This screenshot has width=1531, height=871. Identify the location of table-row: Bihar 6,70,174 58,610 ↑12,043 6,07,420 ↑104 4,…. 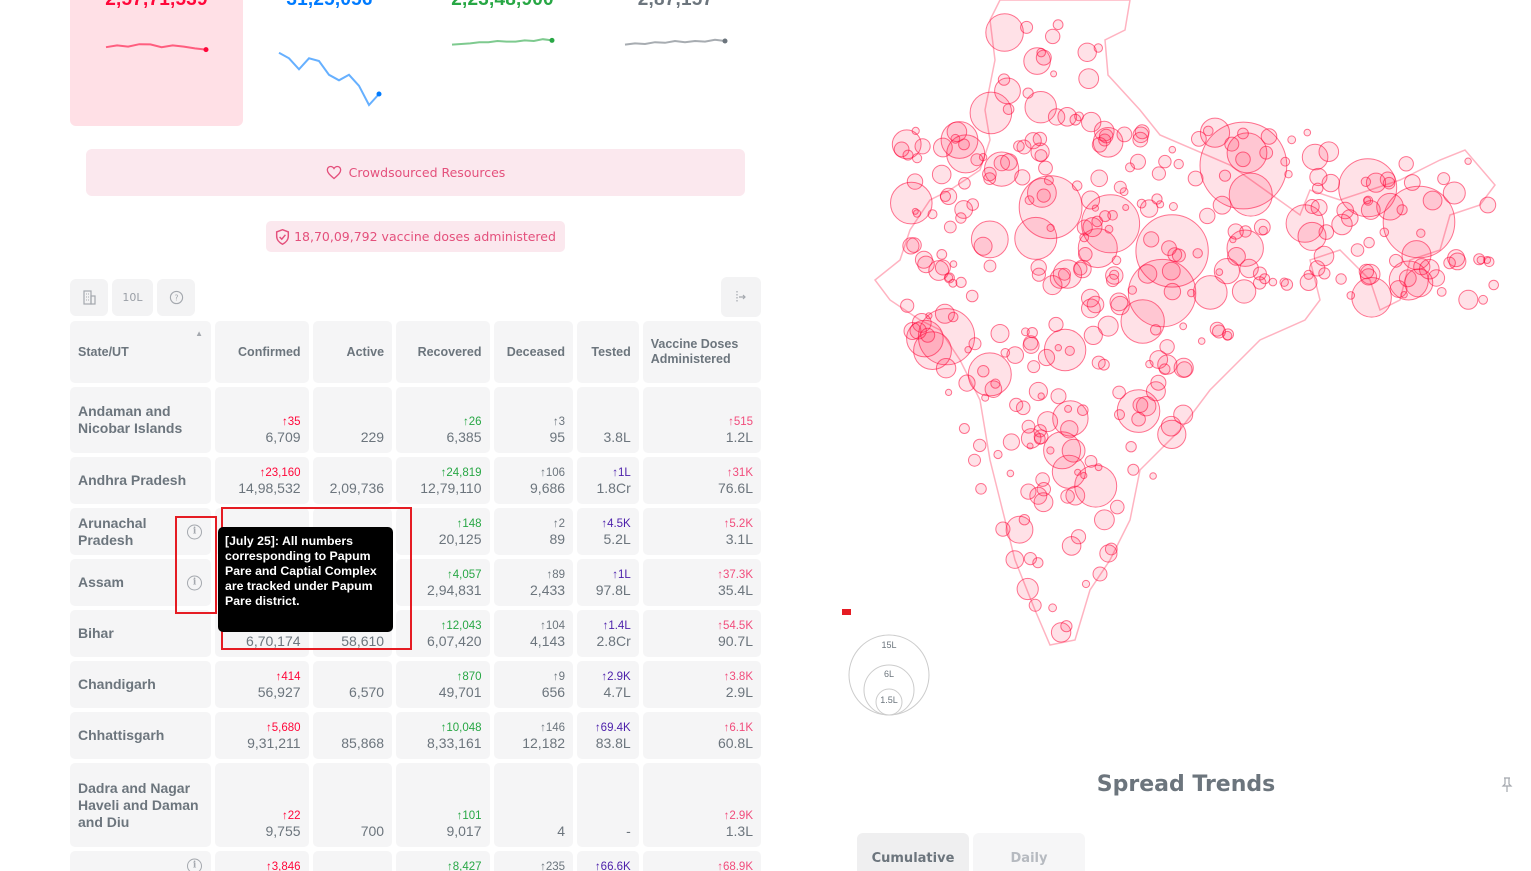
(415, 633).